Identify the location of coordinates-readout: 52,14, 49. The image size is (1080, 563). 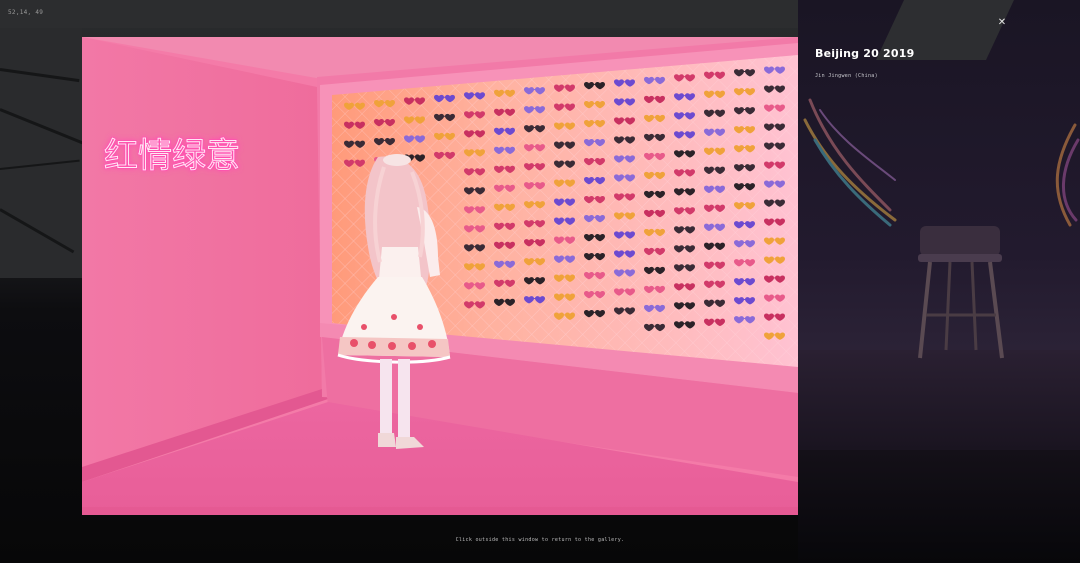
(26, 12).